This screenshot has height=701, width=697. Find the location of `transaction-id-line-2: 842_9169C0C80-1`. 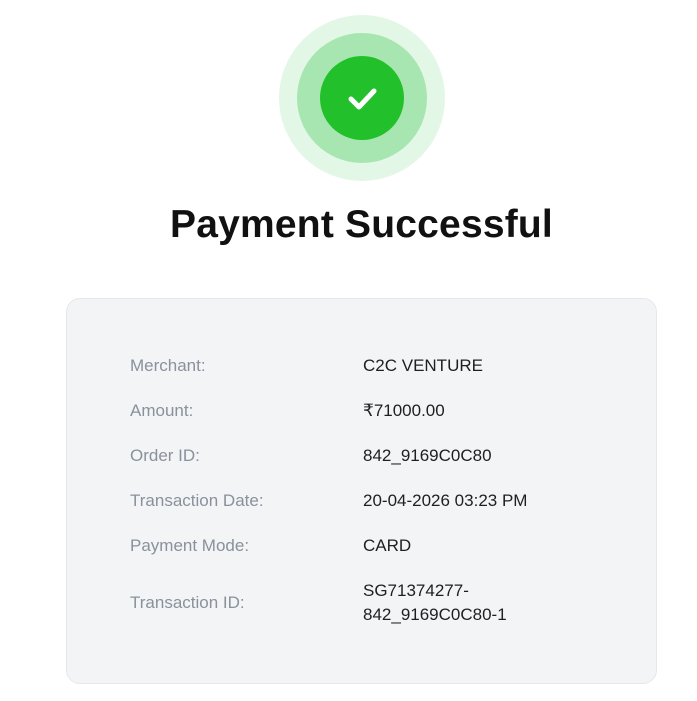

transaction-id-line-2: 842_9169C0C80-1 is located at coordinates (435, 614).